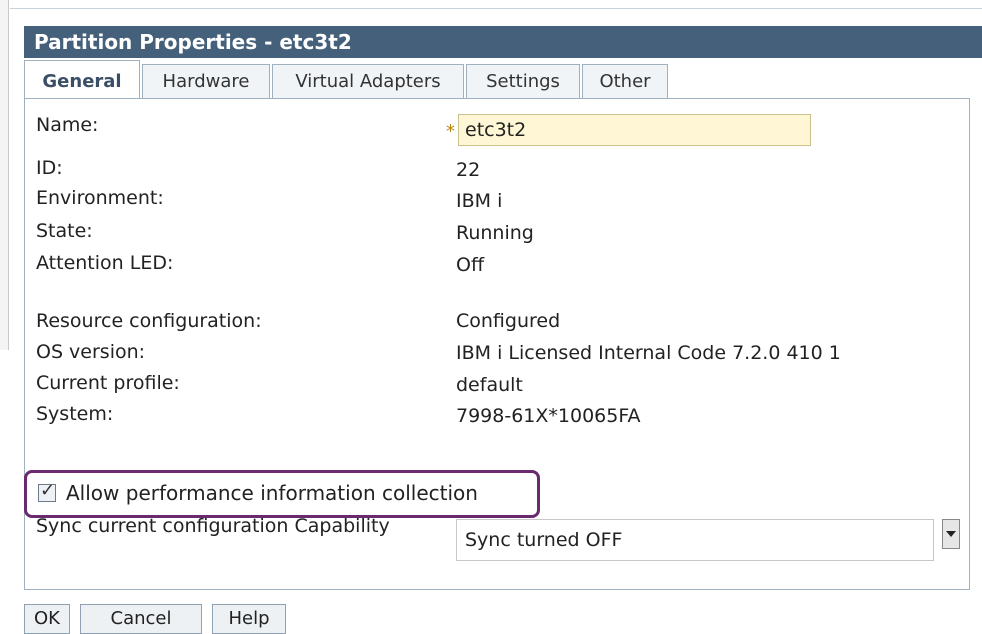 This screenshot has width=982, height=634. I want to click on ok-button: OK, so click(47, 619).